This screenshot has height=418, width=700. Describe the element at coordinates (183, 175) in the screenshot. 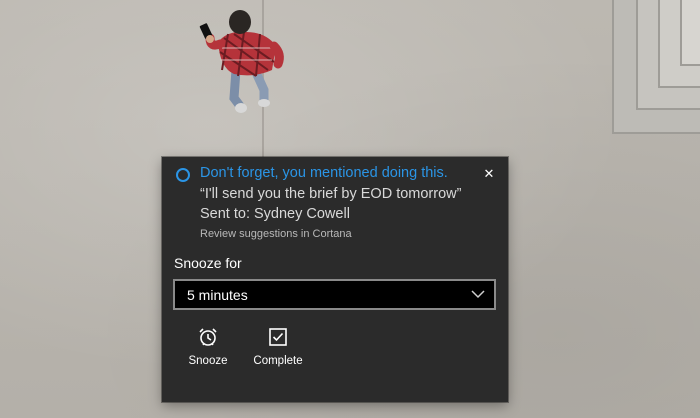

I see `cortana-icon` at that location.